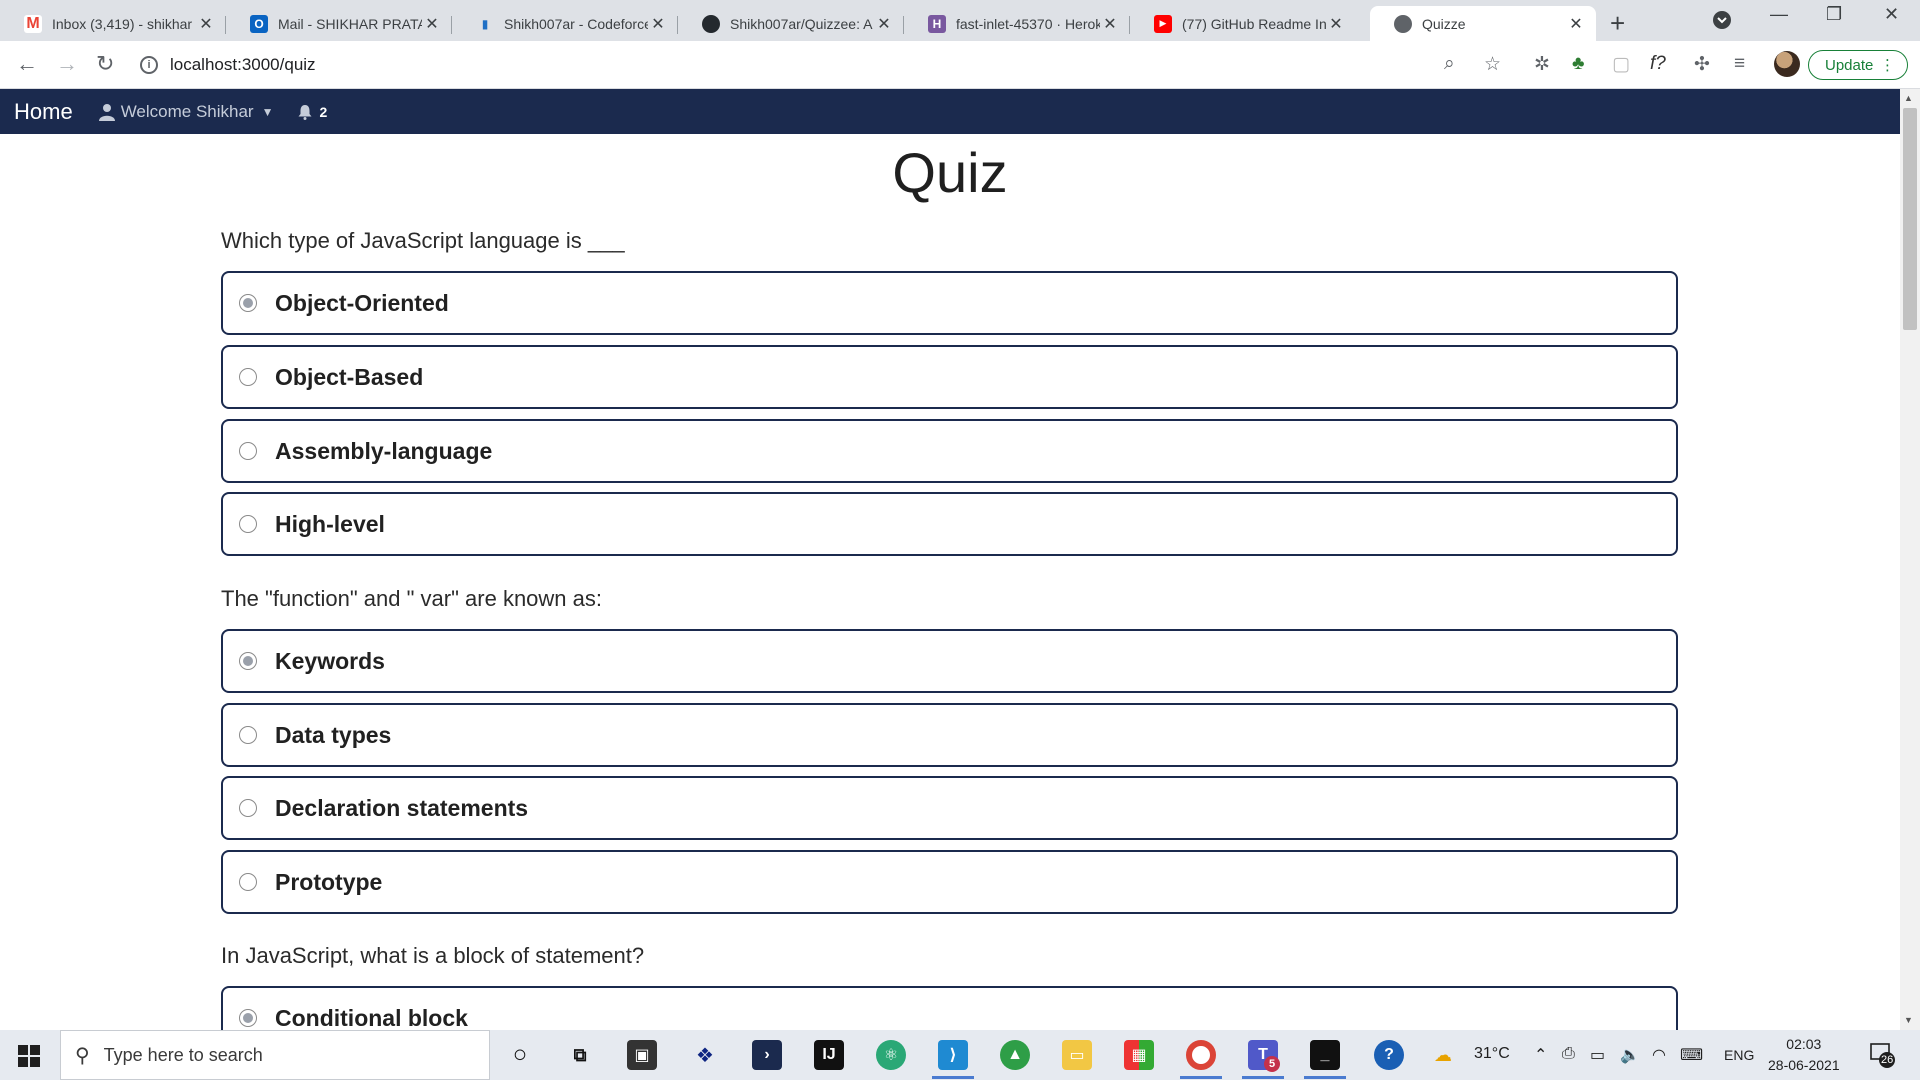 This screenshot has height=1080, width=1920. What do you see at coordinates (891, 1055) in the screenshot?
I see `atom-icon: ⚛` at bounding box center [891, 1055].